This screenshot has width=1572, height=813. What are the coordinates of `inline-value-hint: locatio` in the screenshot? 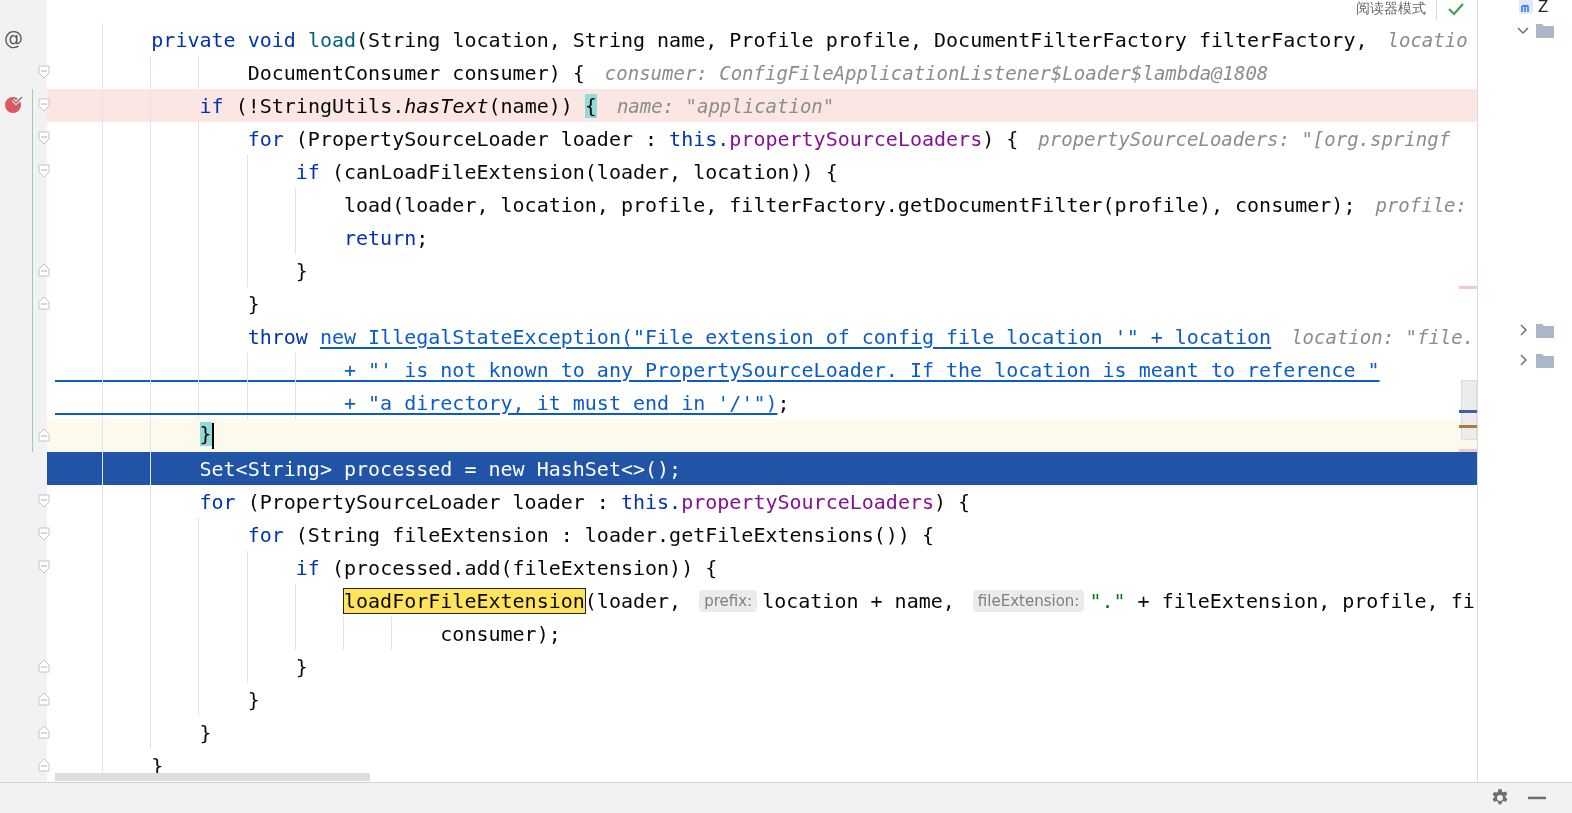 It's located at (1427, 39).